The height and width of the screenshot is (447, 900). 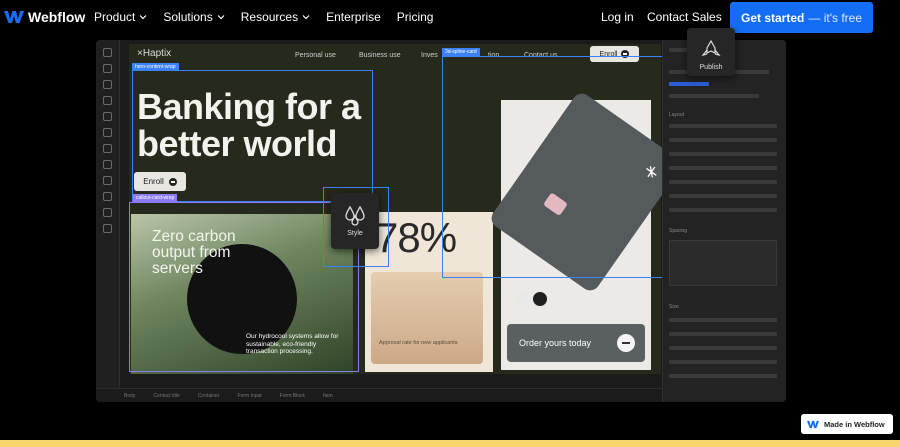 What do you see at coordinates (315, 55) in the screenshot?
I see `site-nav-personal: Personal use` at bounding box center [315, 55].